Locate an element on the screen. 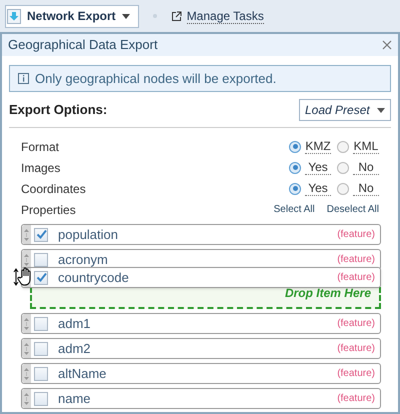 The width and height of the screenshot is (400, 414). option-label: Images is located at coordinates (40, 168).